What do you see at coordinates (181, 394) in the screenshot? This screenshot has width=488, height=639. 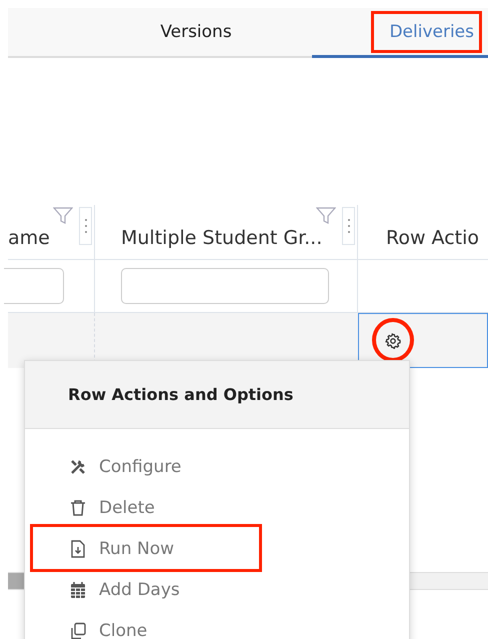 I see `menu-title: Row Actions and Options` at bounding box center [181, 394].